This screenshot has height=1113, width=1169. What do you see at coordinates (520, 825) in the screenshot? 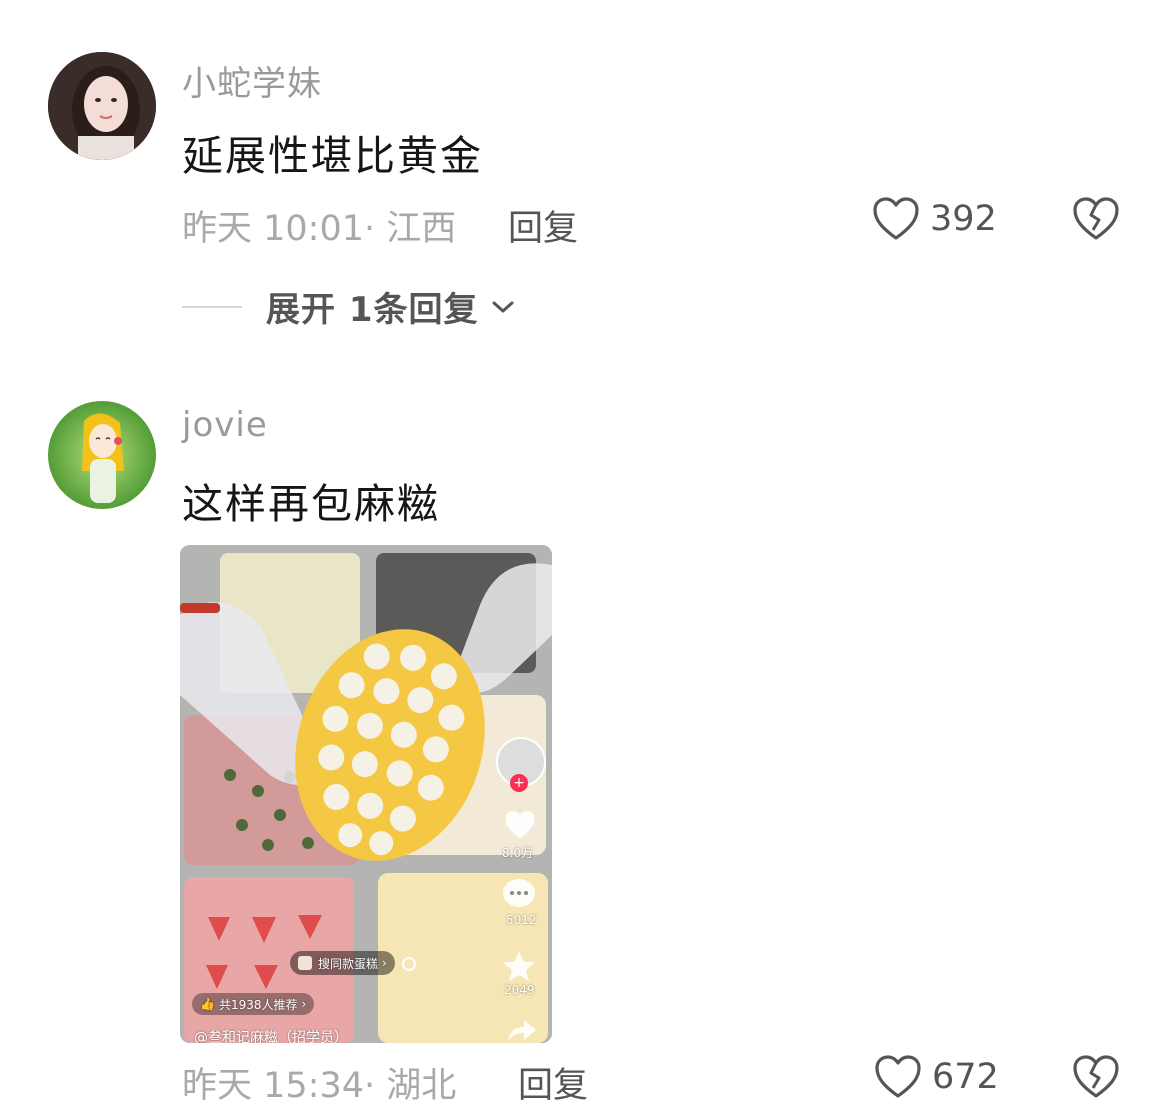
I see `video-like-icon` at bounding box center [520, 825].